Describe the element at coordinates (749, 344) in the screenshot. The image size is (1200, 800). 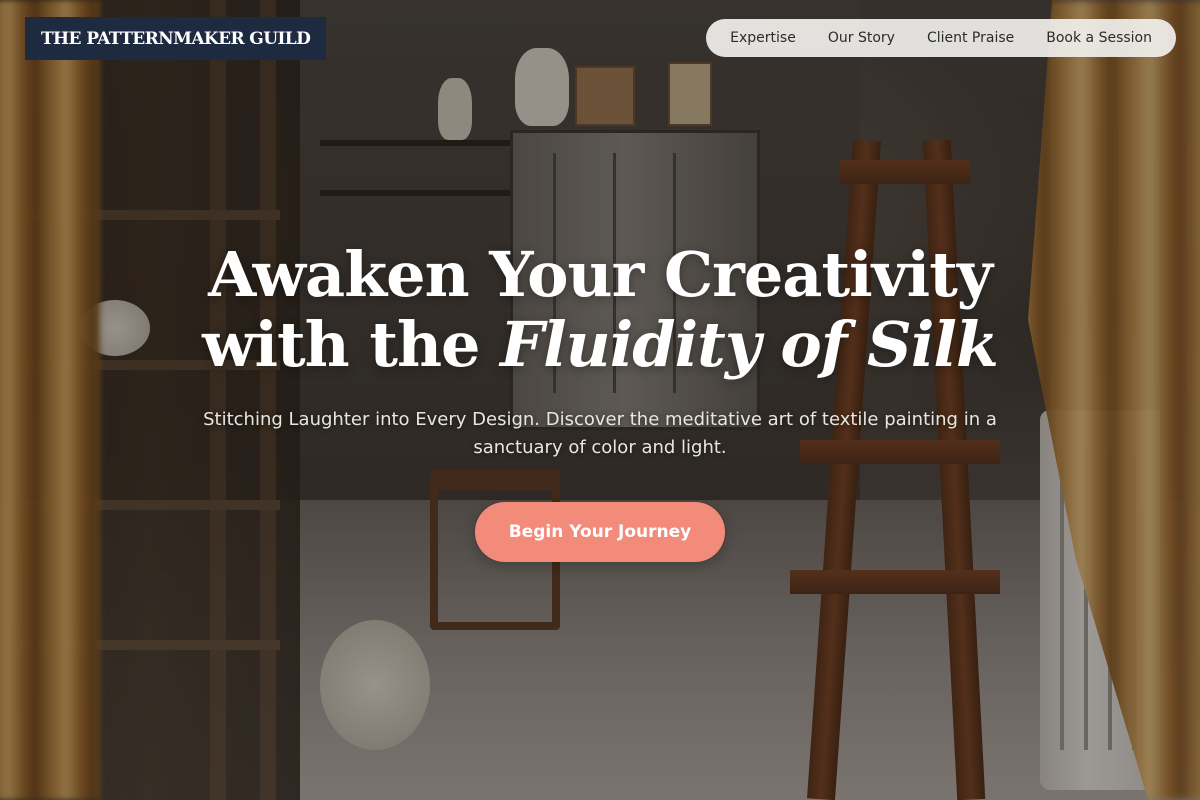
I see `hero-title-emphasis: Fluidity of Silk` at that location.